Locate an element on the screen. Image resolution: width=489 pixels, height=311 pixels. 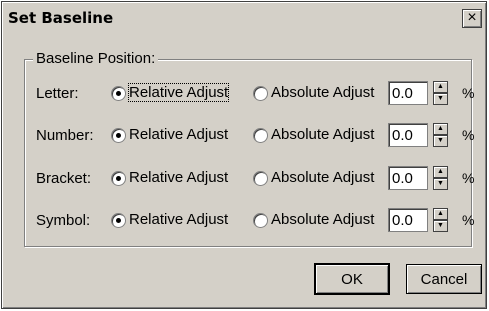
bracket-value-input: 0.0 is located at coordinates (408, 178).